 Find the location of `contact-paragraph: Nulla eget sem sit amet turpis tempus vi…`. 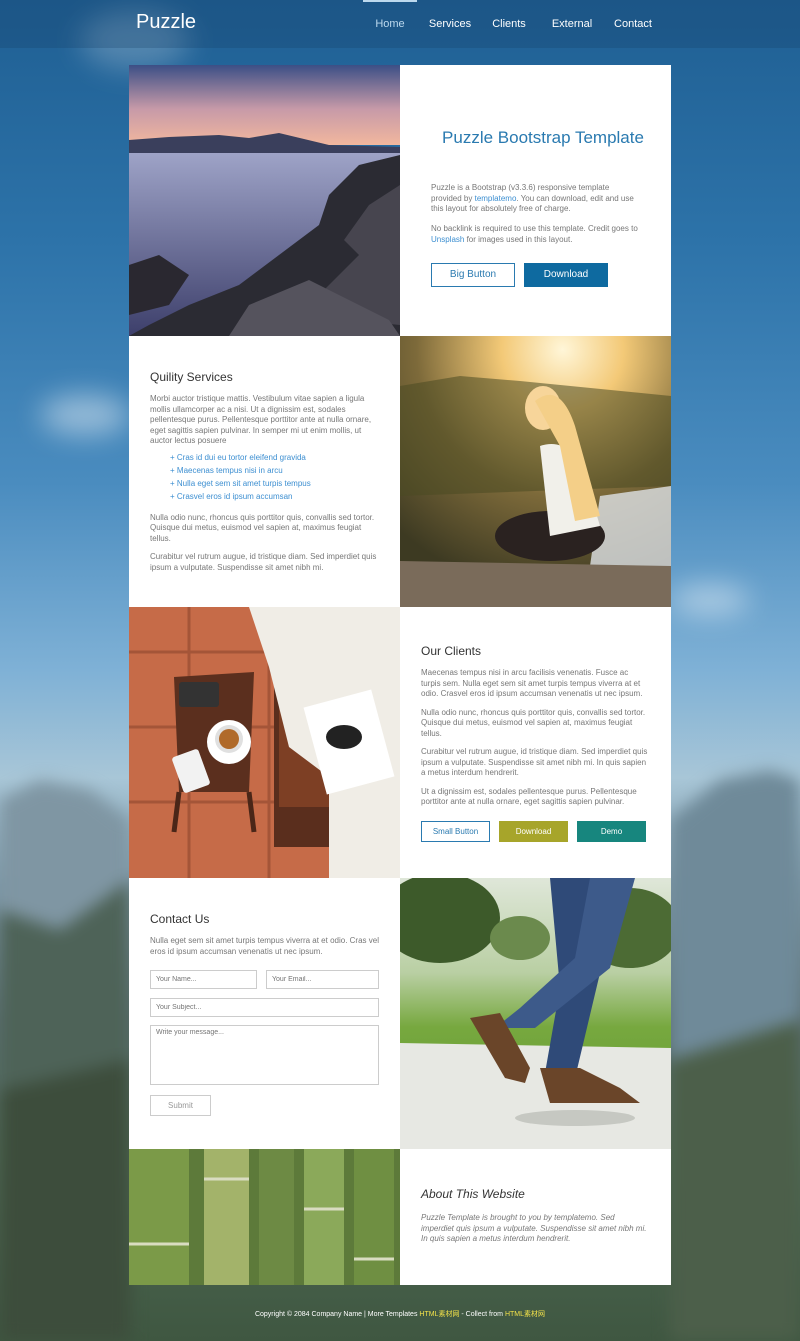

contact-paragraph: Nulla eget sem sit amet turpis tempus vi… is located at coordinates (264, 946).